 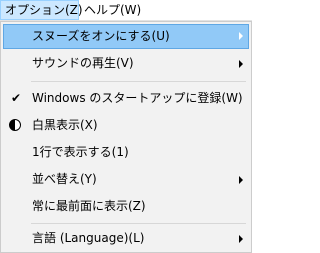 I want to click on menu-item-label: スヌーズをオンにする(U), so click(x=101, y=36).